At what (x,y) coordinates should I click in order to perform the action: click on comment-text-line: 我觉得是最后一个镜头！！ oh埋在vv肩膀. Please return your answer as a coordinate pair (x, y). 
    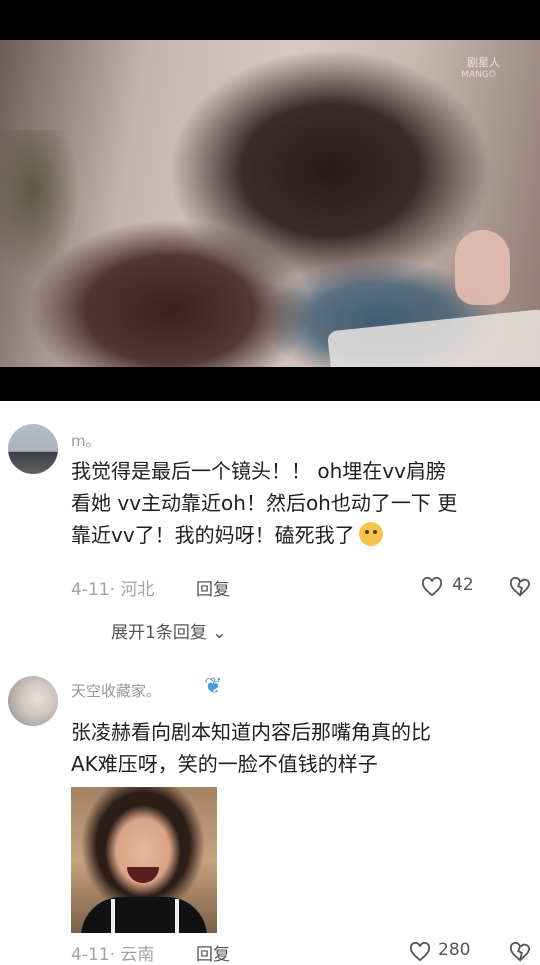
    Looking at the image, I should click on (258, 471).